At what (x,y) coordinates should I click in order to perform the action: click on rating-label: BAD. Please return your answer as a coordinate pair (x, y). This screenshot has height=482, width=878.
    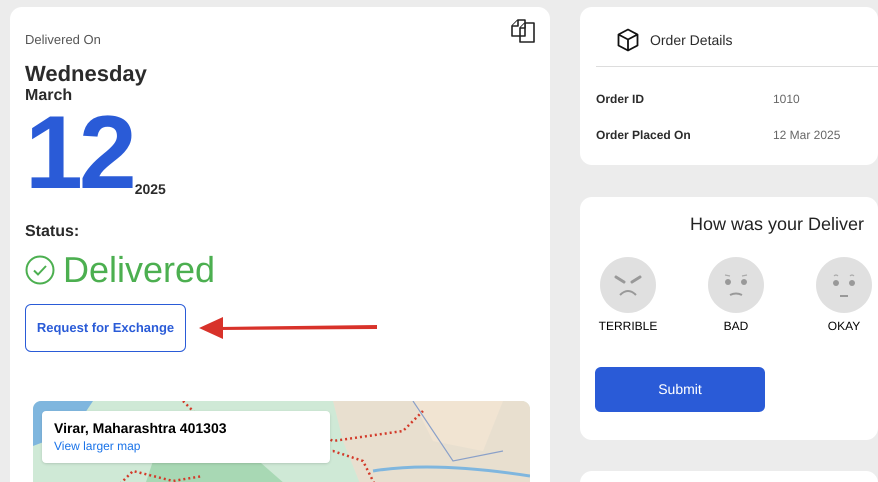
    Looking at the image, I should click on (736, 326).